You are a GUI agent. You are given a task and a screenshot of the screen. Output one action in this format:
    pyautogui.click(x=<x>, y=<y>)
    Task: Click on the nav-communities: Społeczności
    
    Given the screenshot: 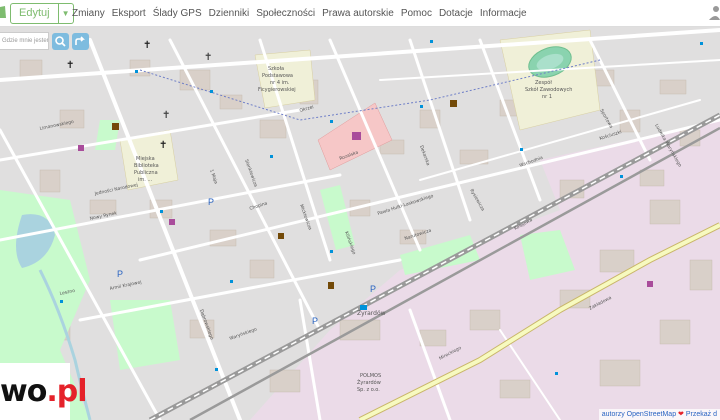 What is the action you would take?
    pyautogui.click(x=285, y=13)
    